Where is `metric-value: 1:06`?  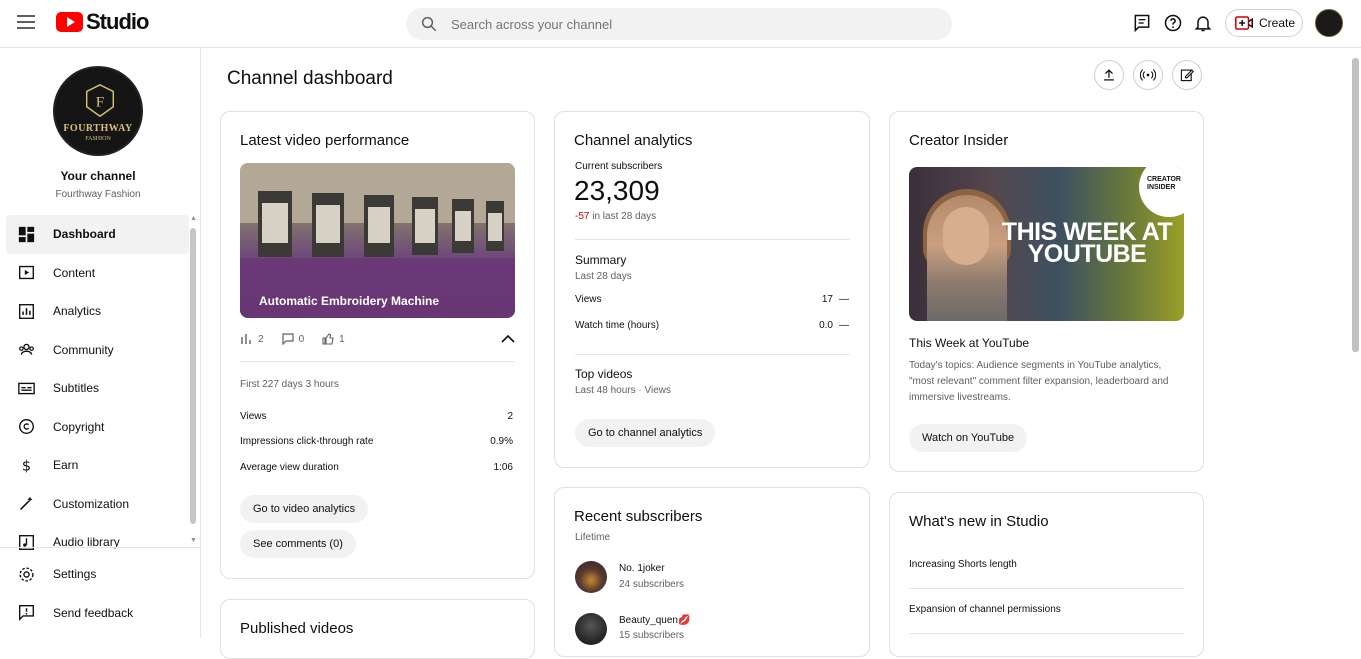
metric-value: 1:06 is located at coordinates (503, 467).